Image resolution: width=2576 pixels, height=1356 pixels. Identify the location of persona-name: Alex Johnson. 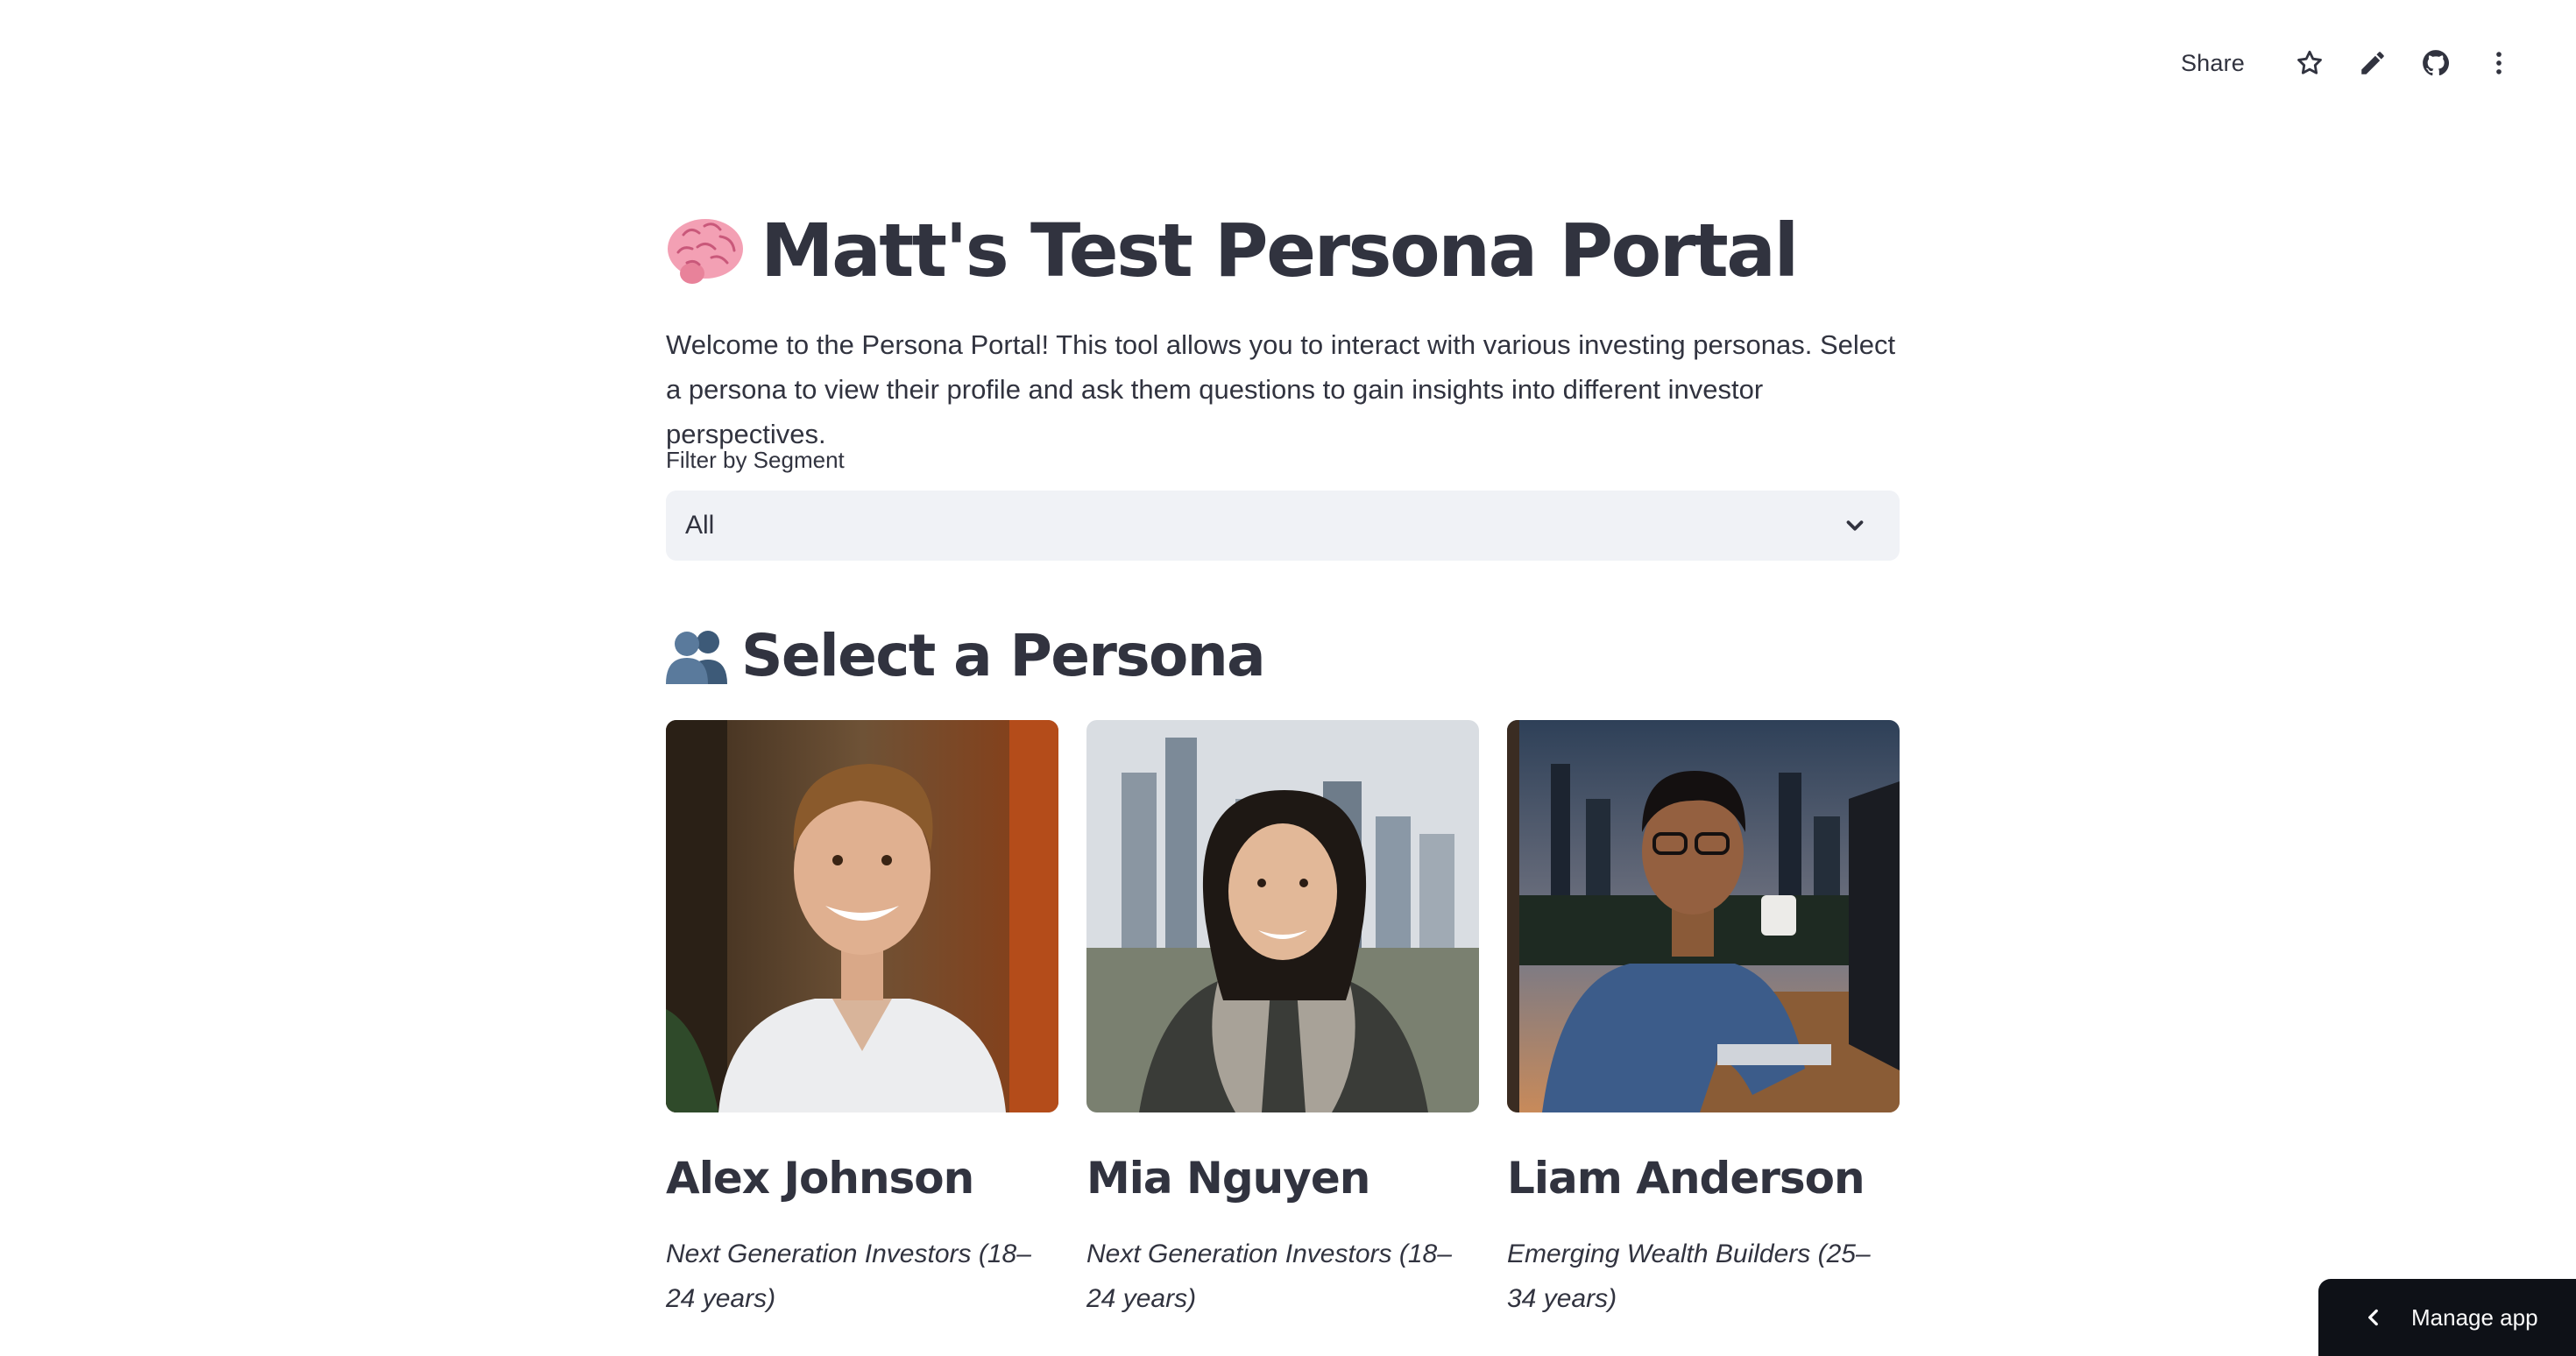
(820, 1178).